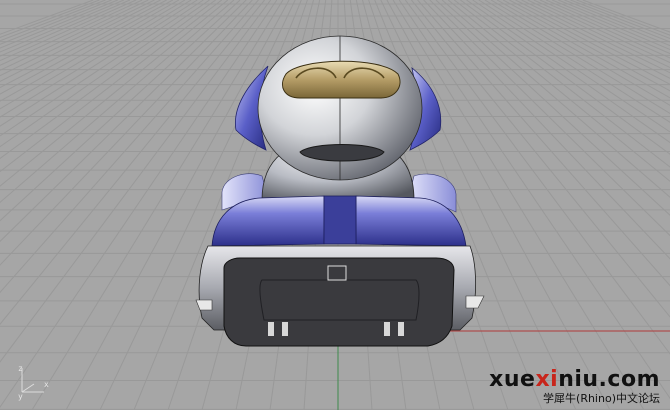 The width and height of the screenshot is (670, 410). I want to click on axis-x-label: x, so click(46, 384).